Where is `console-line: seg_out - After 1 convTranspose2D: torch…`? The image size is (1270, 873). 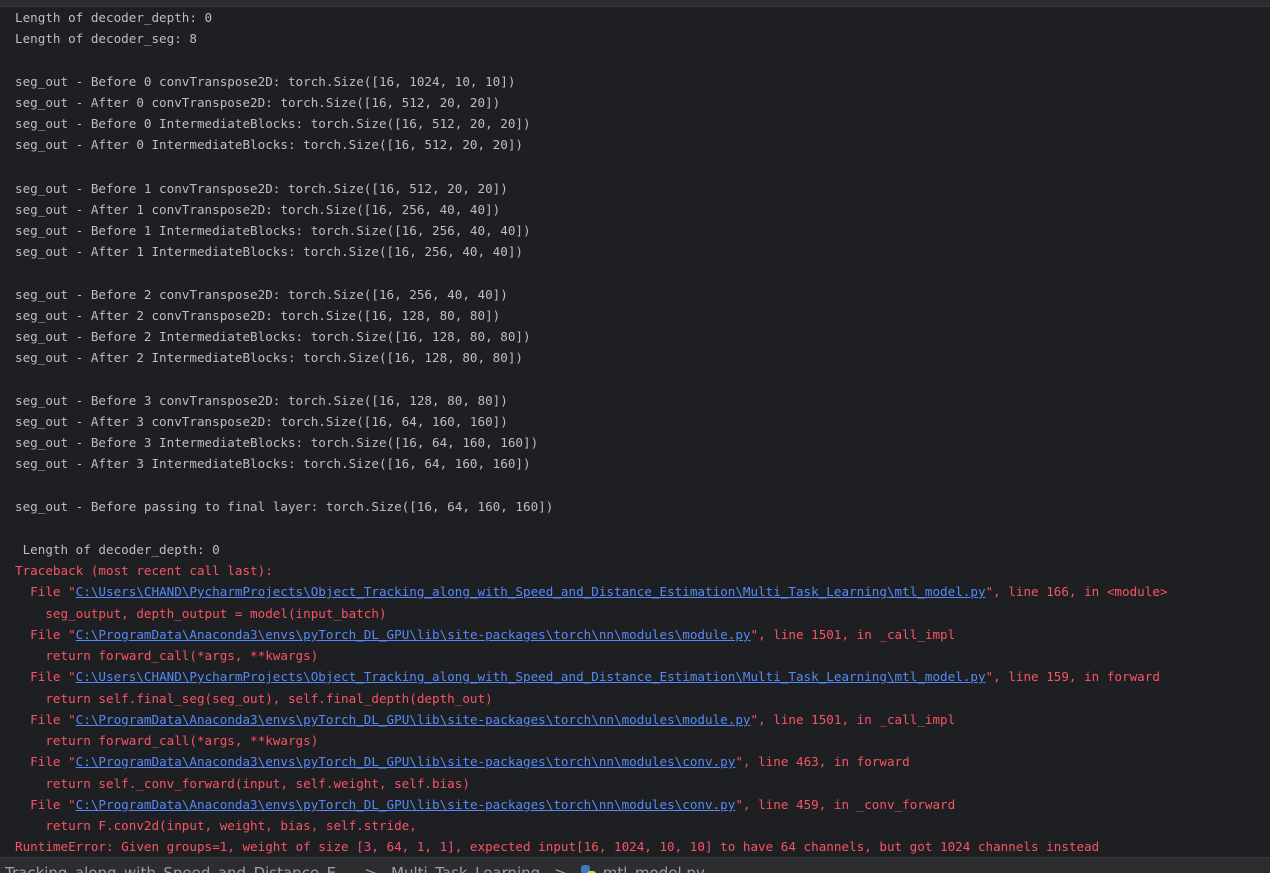 console-line: seg_out - After 1 convTranspose2D: torch… is located at coordinates (258, 209).